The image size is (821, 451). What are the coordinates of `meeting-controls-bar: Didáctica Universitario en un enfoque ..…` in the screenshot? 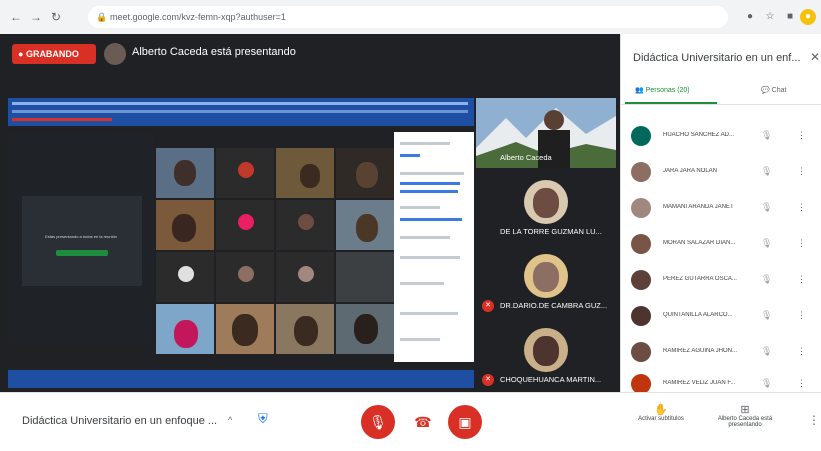 It's located at (410, 421).